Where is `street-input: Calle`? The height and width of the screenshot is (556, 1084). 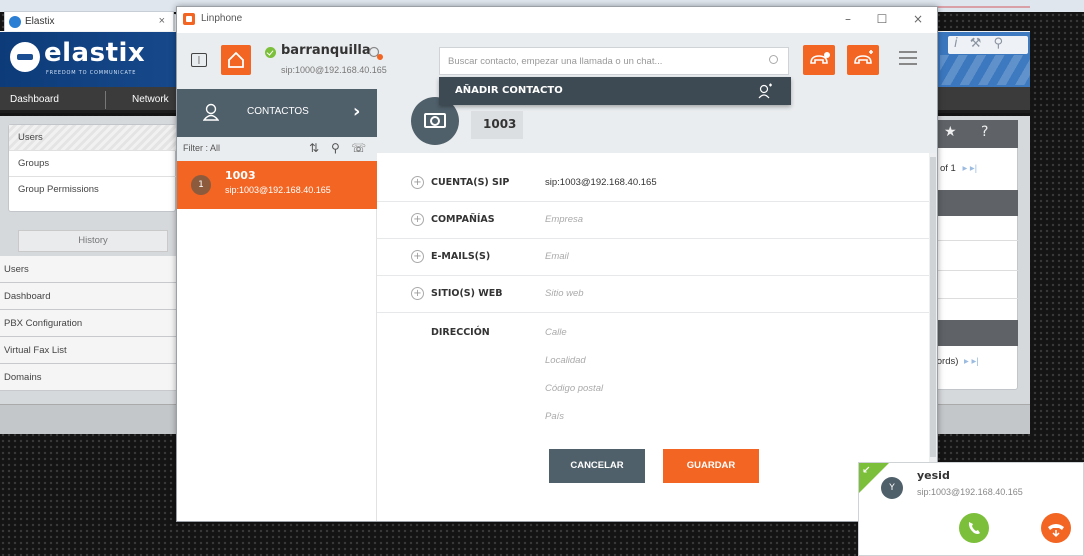 street-input: Calle is located at coordinates (556, 332).